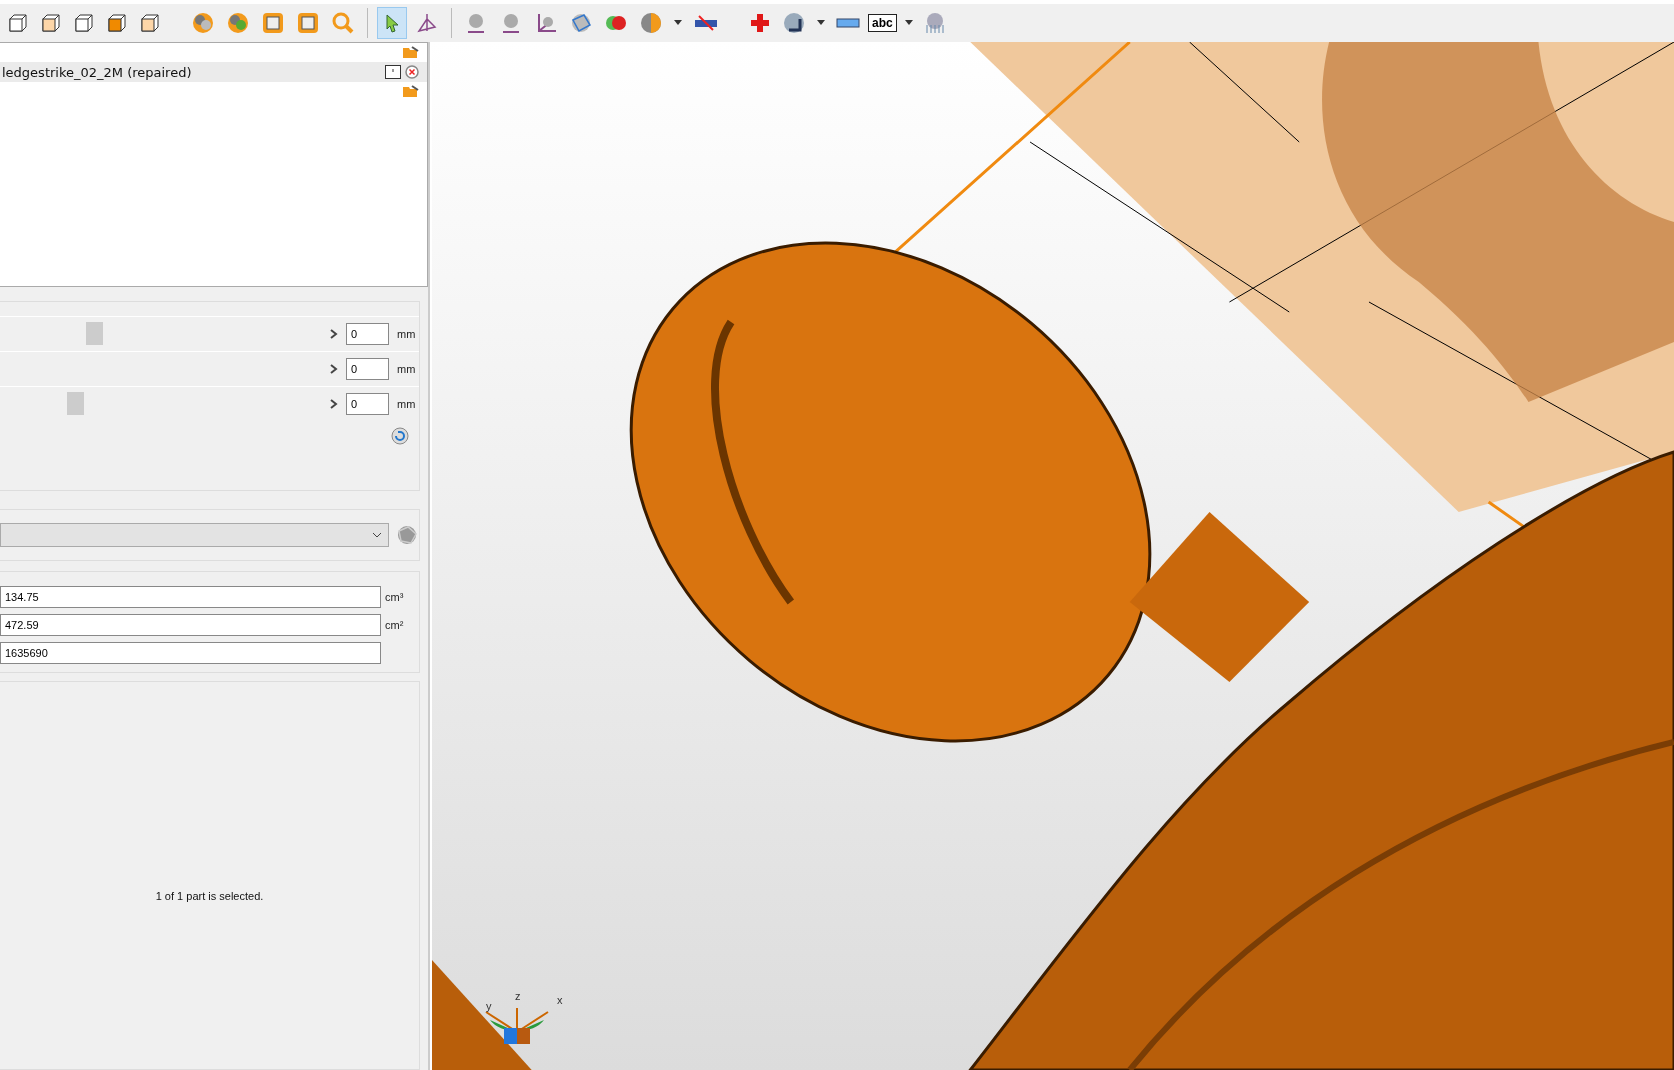 The image size is (1674, 1070). Describe the element at coordinates (518, 996) in the screenshot. I see `axis-label: z` at that location.